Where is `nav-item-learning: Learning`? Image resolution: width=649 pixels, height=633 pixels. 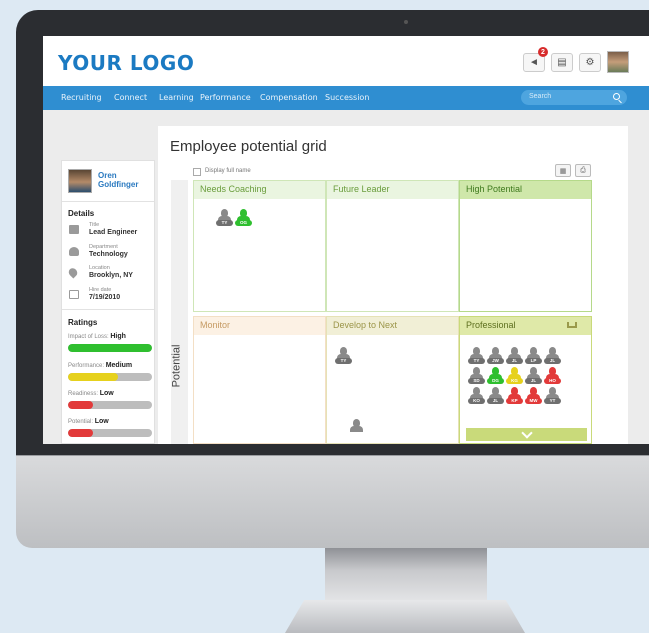 nav-item-learning: Learning is located at coordinates (176, 97).